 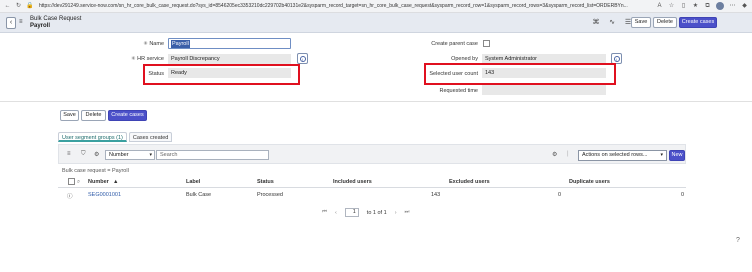 I want to click on status-highlight-box, so click(x=221, y=74).